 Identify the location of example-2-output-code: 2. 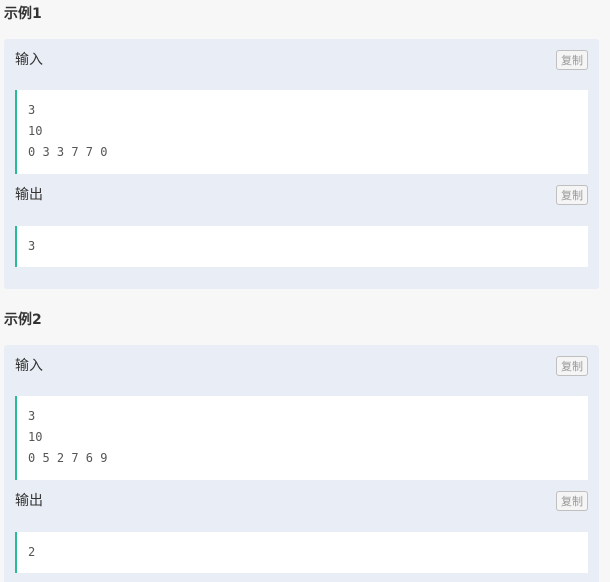
(301, 552).